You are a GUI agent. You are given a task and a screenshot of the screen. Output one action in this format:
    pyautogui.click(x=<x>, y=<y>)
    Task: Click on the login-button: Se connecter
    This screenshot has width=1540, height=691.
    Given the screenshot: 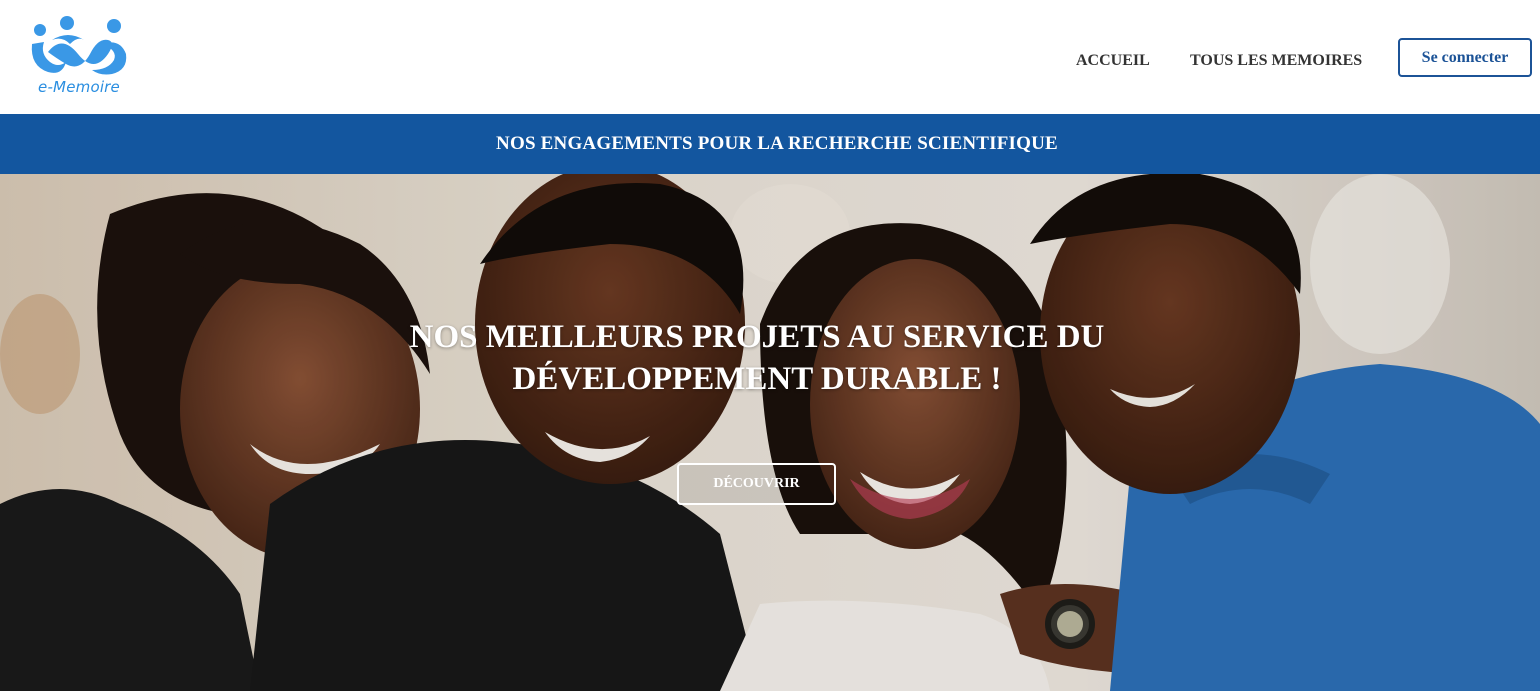 What is the action you would take?
    pyautogui.click(x=1465, y=57)
    